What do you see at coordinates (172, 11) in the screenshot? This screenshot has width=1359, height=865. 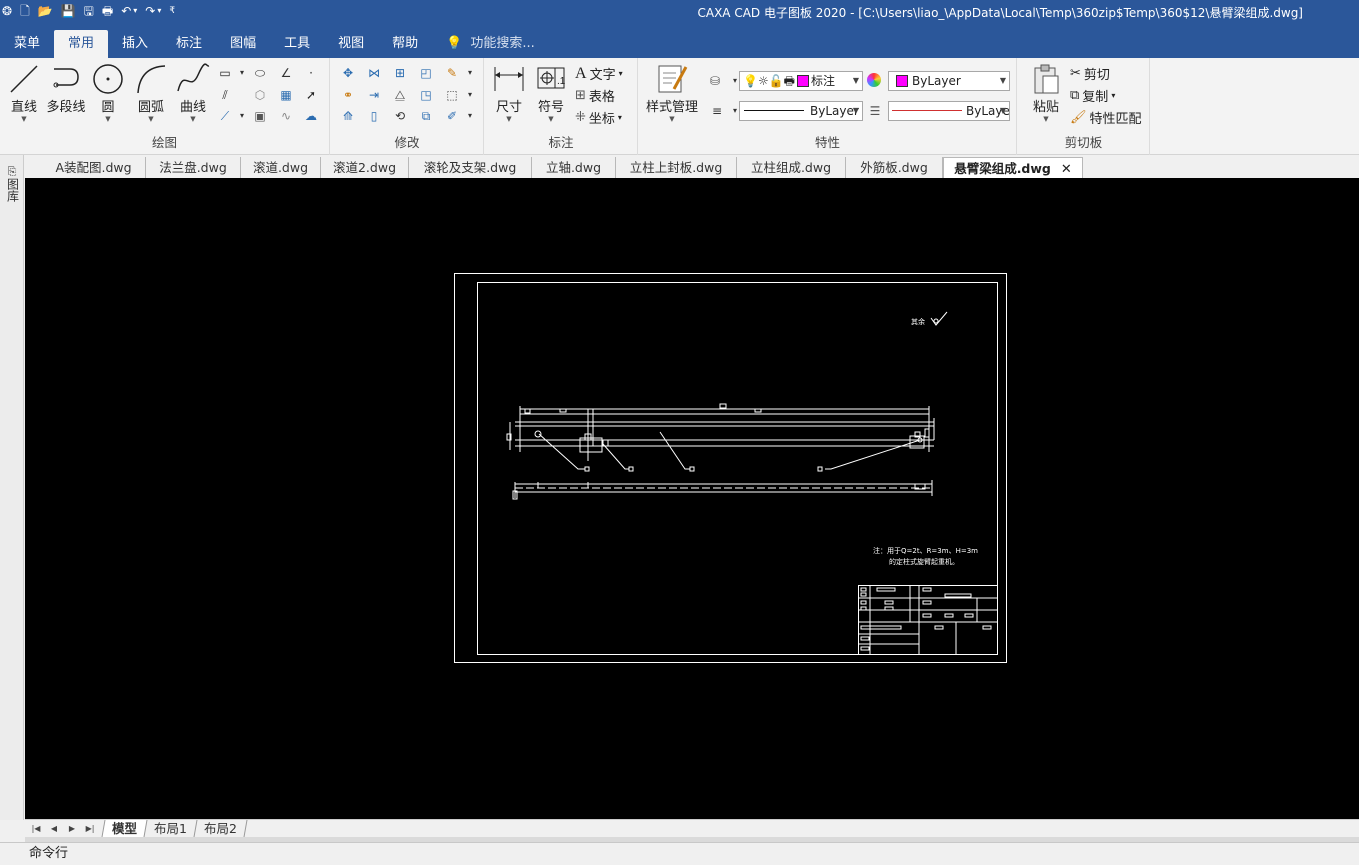 I see `customize-icon: ₹` at bounding box center [172, 11].